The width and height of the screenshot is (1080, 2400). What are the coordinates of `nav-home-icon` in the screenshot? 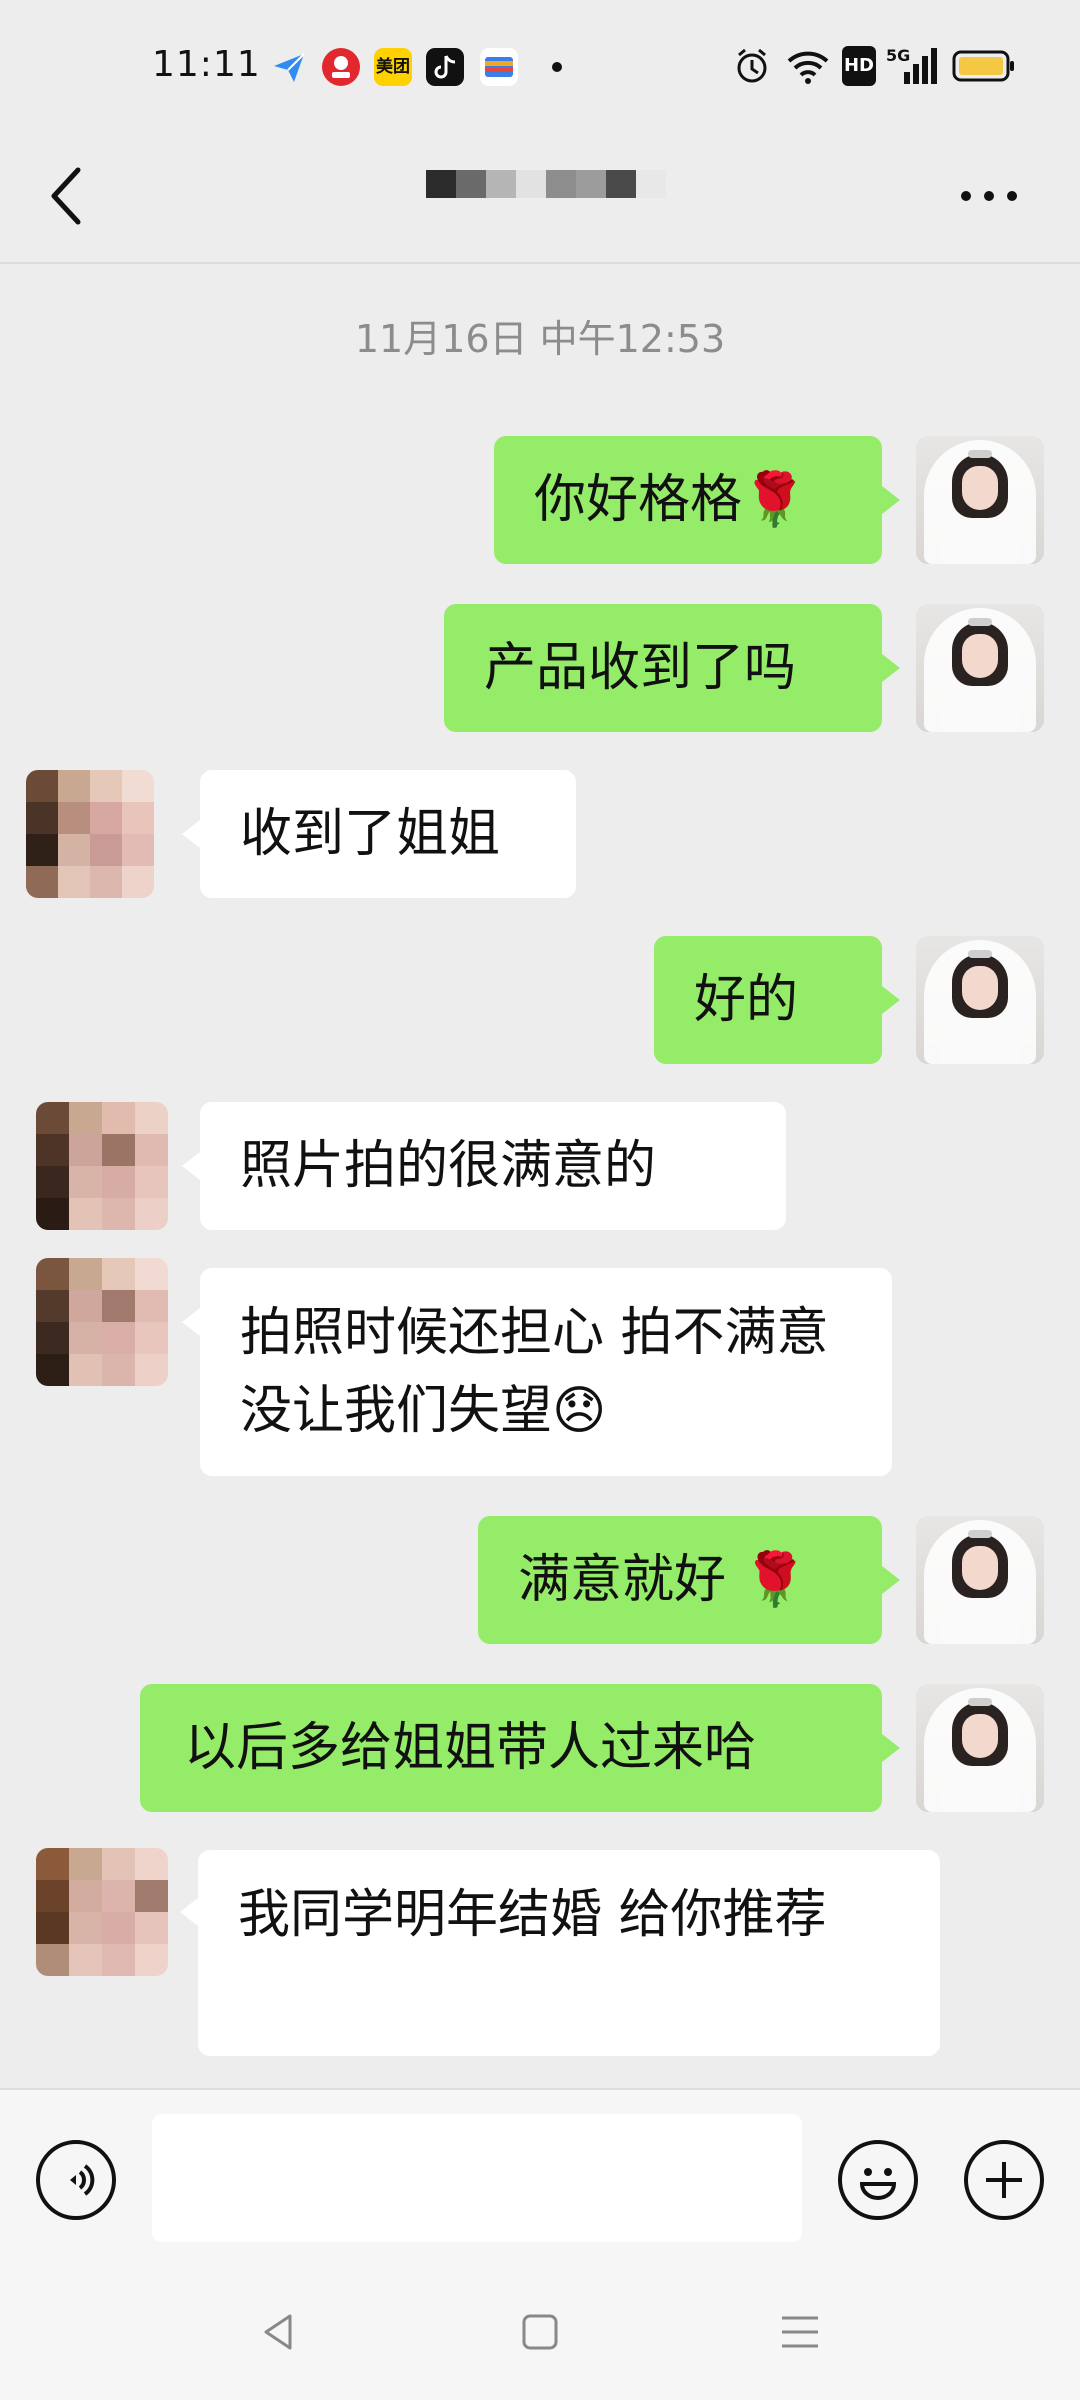 It's located at (540, 2332).